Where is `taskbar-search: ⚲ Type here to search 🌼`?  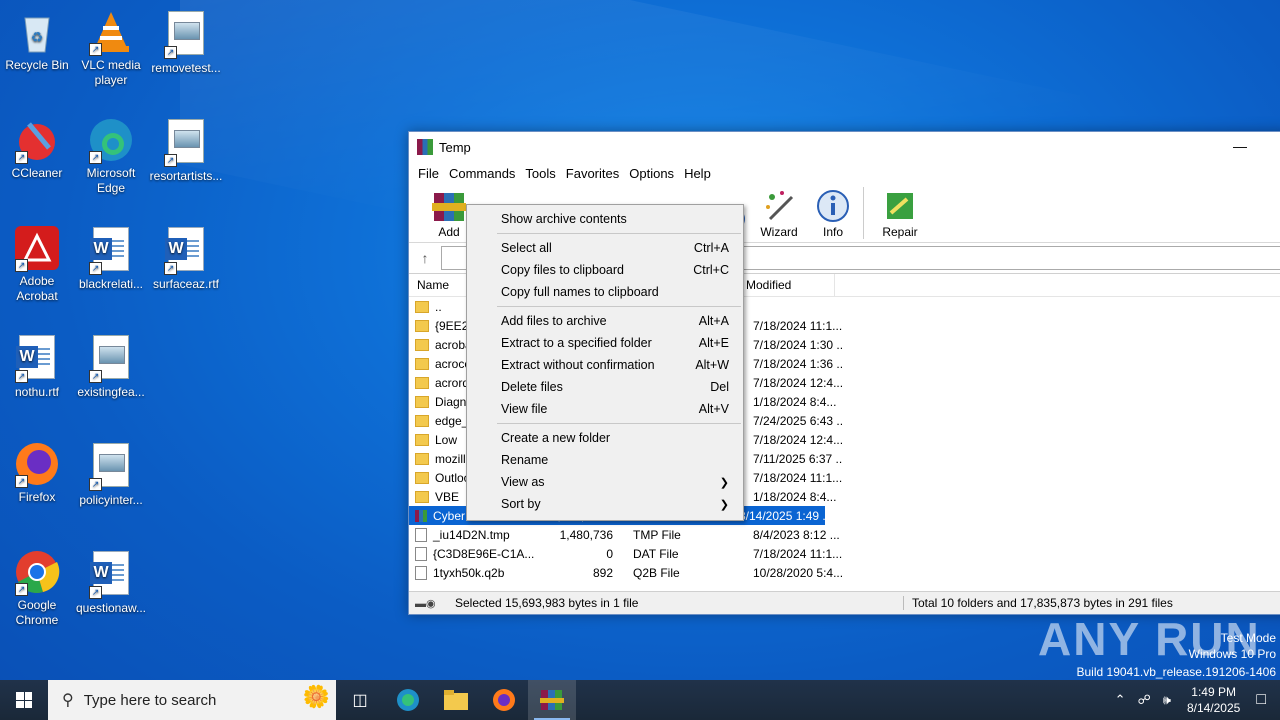
taskbar-search: ⚲ Type here to search 🌼 is located at coordinates (192, 700).